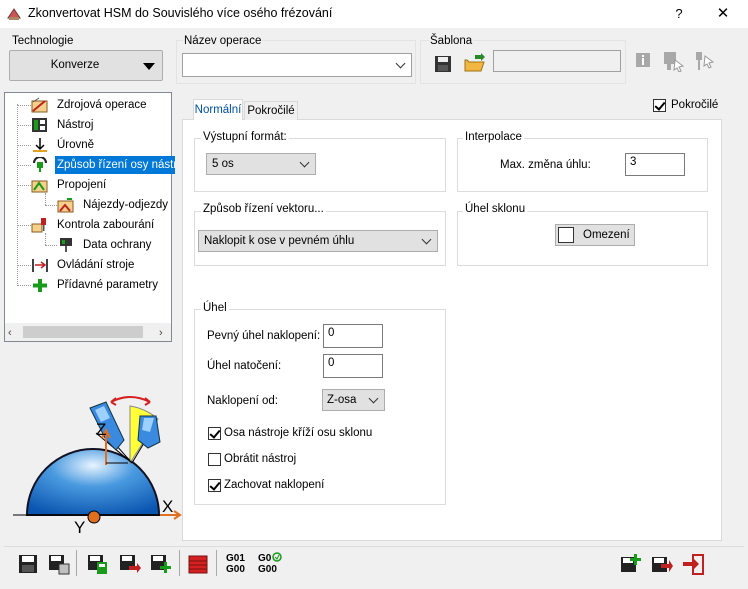  What do you see at coordinates (10, 333) in the screenshot?
I see `scroll-left-icon: ‹` at bounding box center [10, 333].